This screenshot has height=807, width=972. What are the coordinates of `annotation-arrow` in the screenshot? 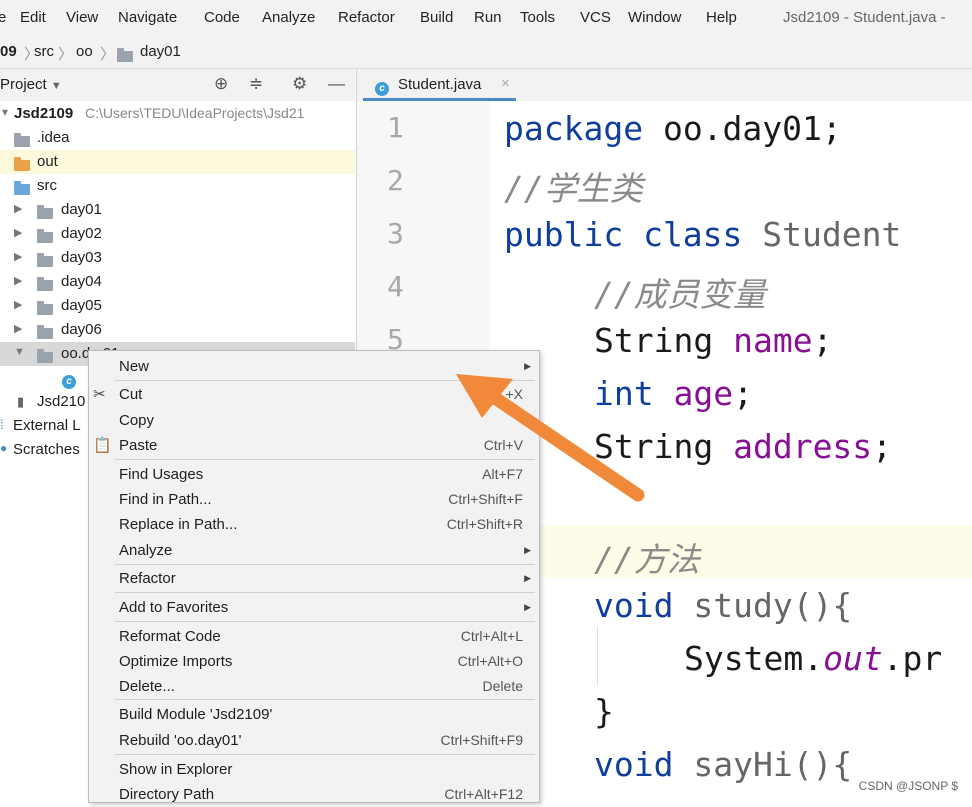 It's located at (550, 438).